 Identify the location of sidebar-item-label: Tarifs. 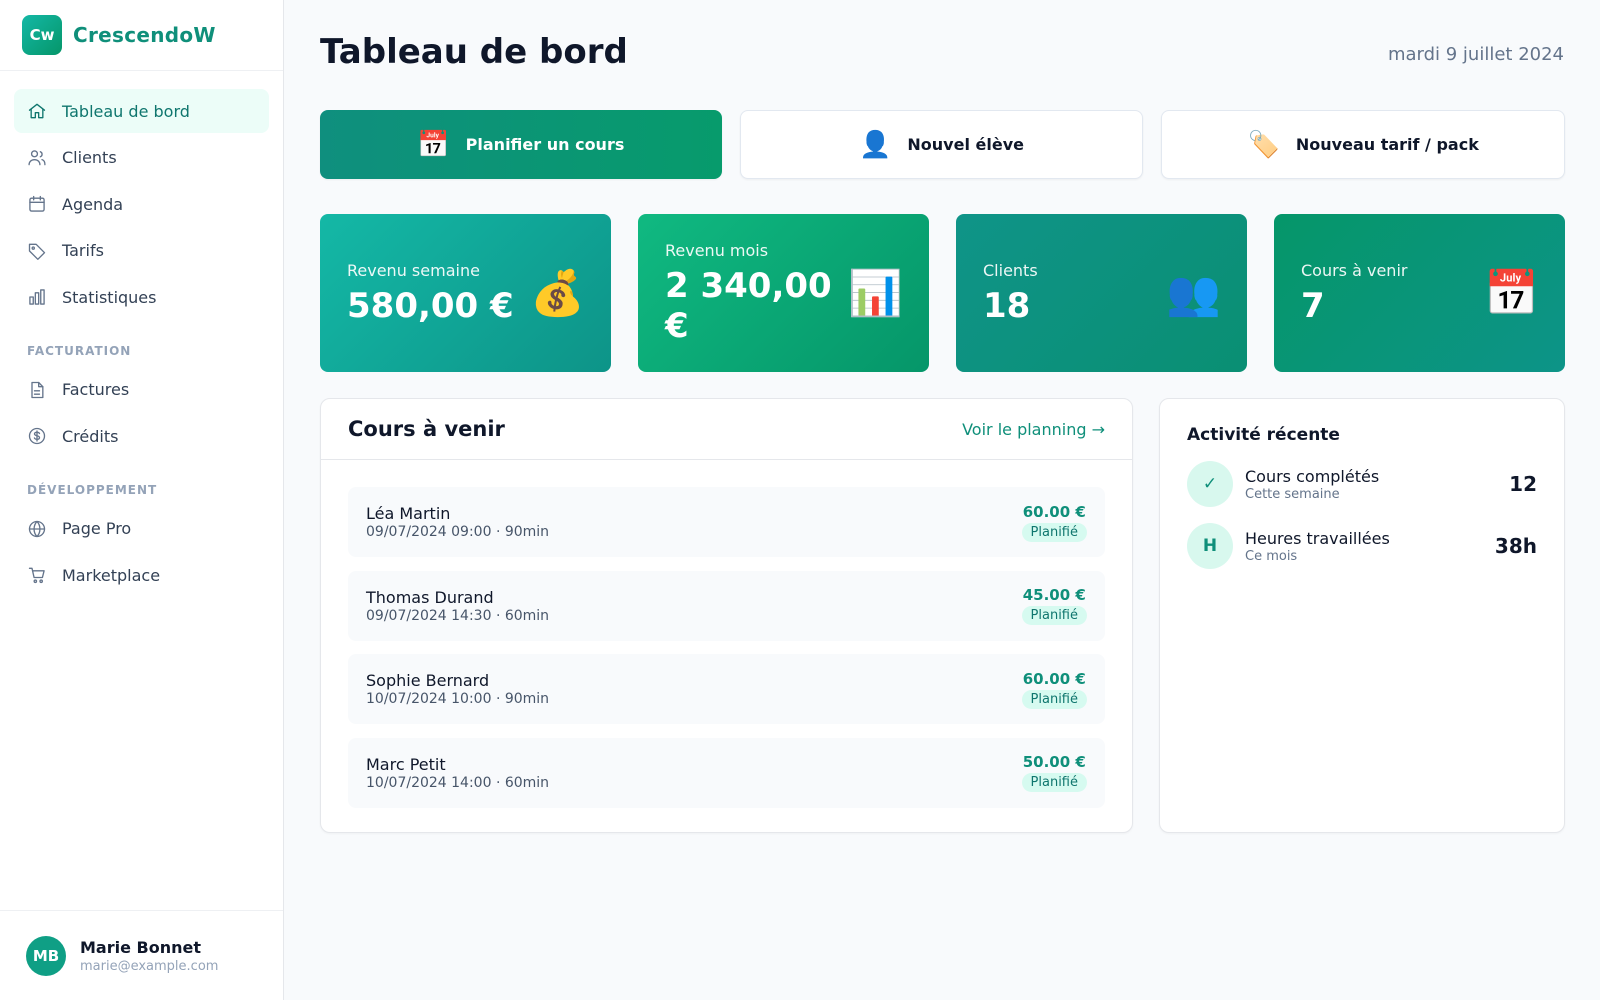
(83, 250).